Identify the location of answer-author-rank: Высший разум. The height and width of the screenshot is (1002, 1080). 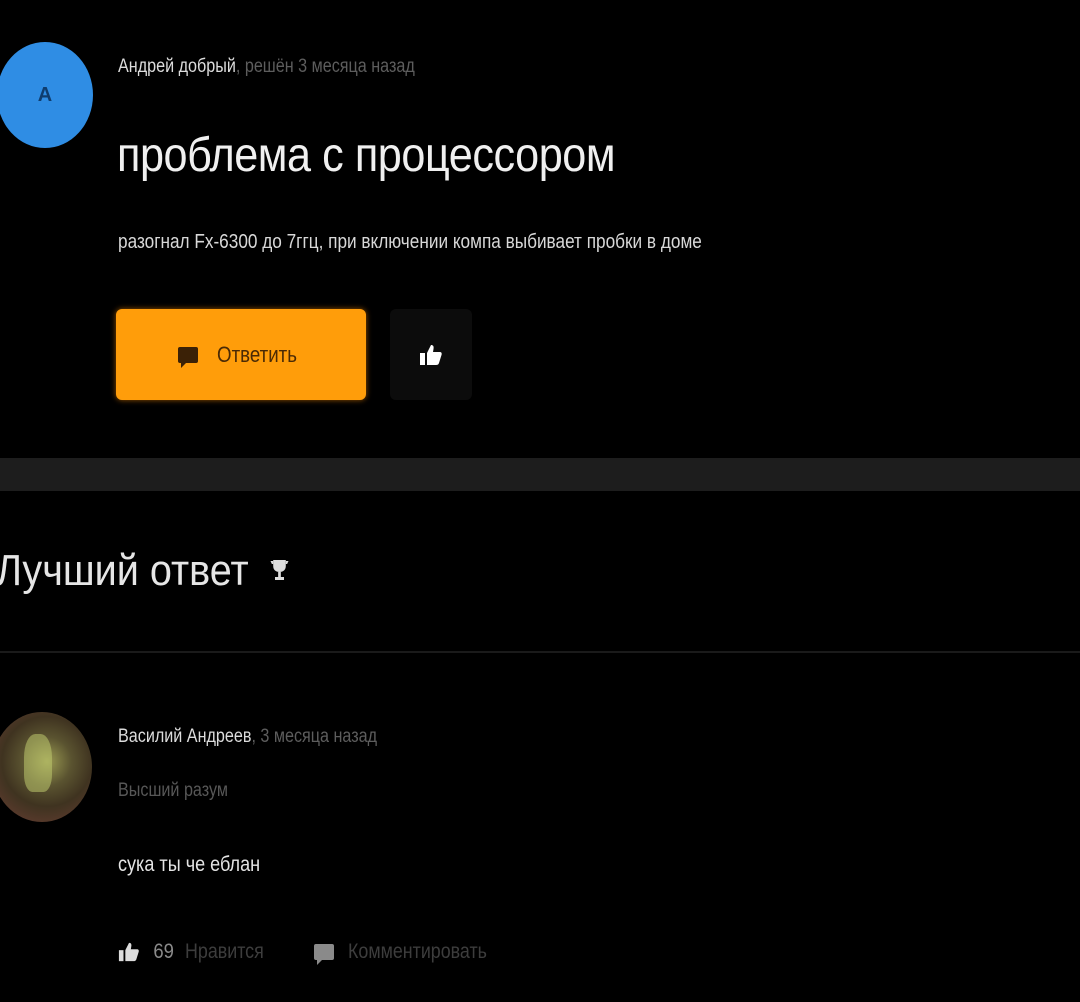
(173, 790).